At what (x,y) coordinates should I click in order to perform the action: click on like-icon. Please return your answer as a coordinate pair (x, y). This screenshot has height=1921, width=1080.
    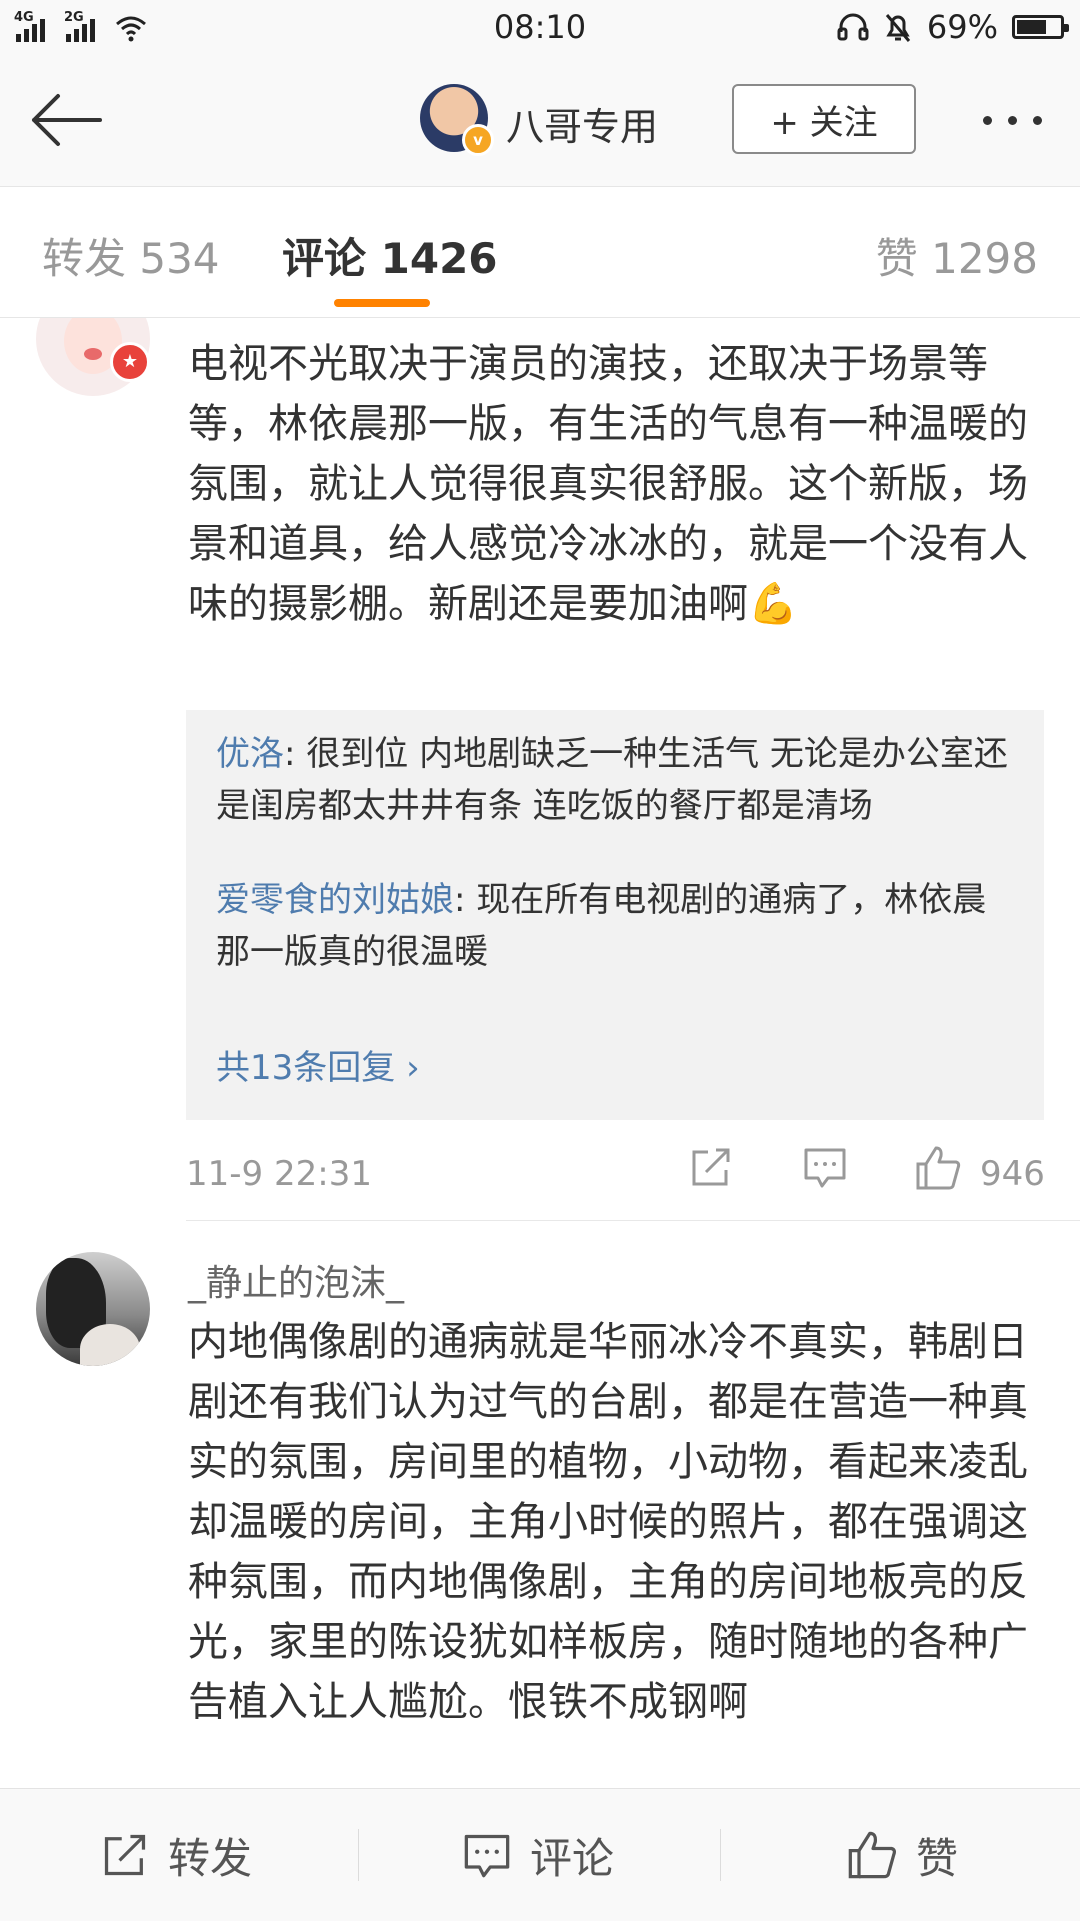
    Looking at the image, I should click on (872, 1855).